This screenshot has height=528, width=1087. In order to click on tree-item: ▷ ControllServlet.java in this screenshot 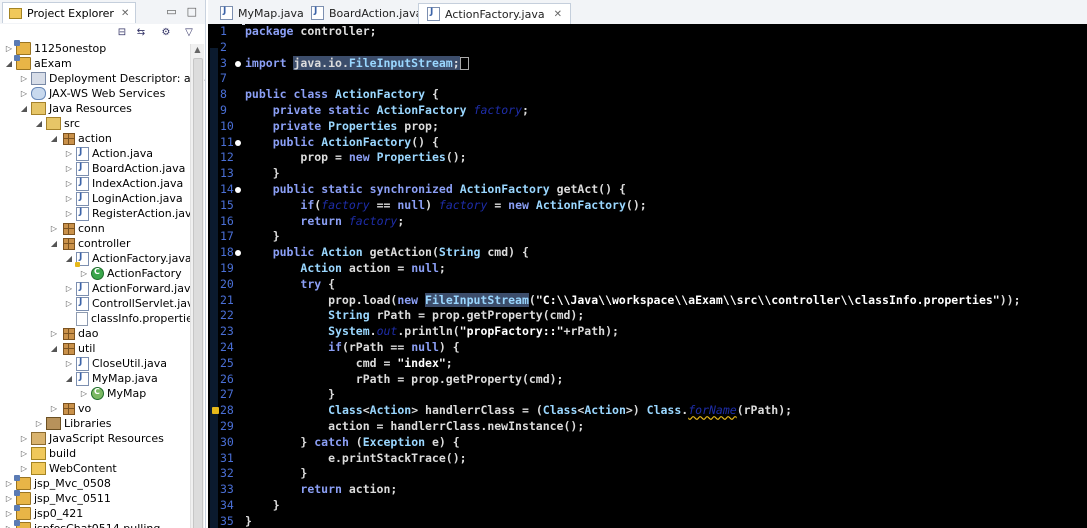, I will do `click(132, 303)`.